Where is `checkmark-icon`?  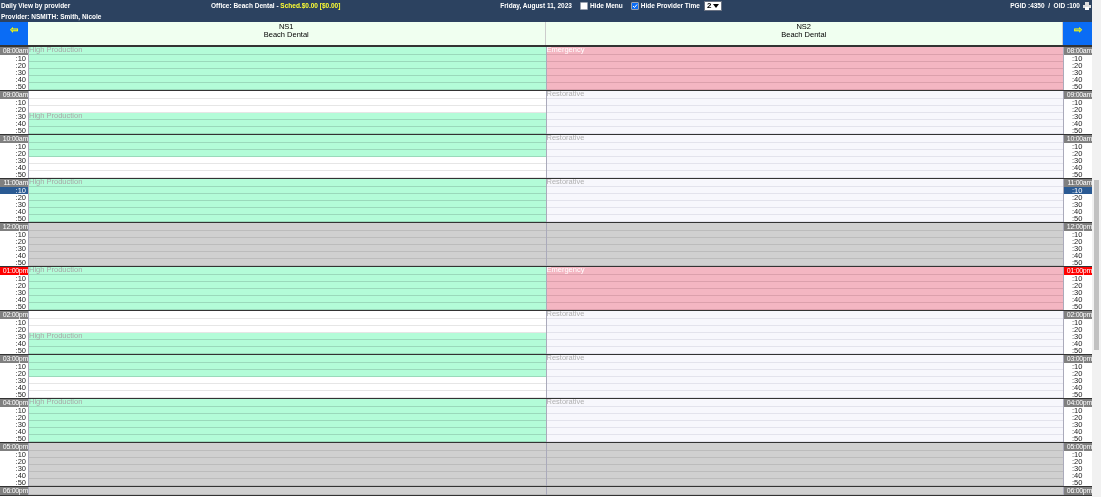 checkmark-icon is located at coordinates (634, 6).